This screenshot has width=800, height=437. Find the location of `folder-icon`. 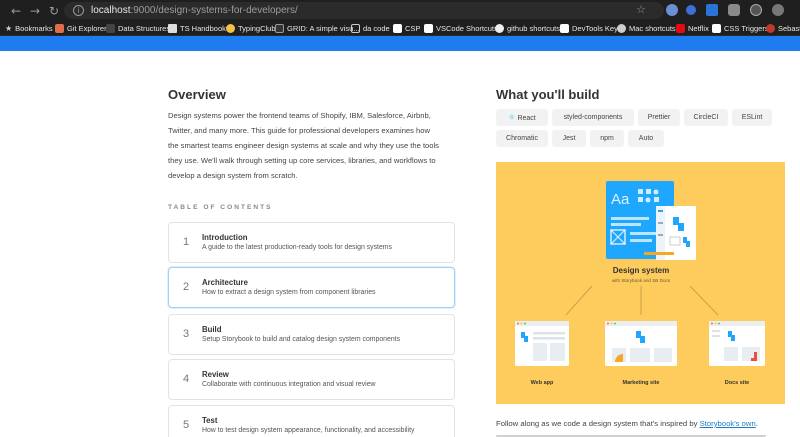

folder-icon is located at coordinates (355, 28).